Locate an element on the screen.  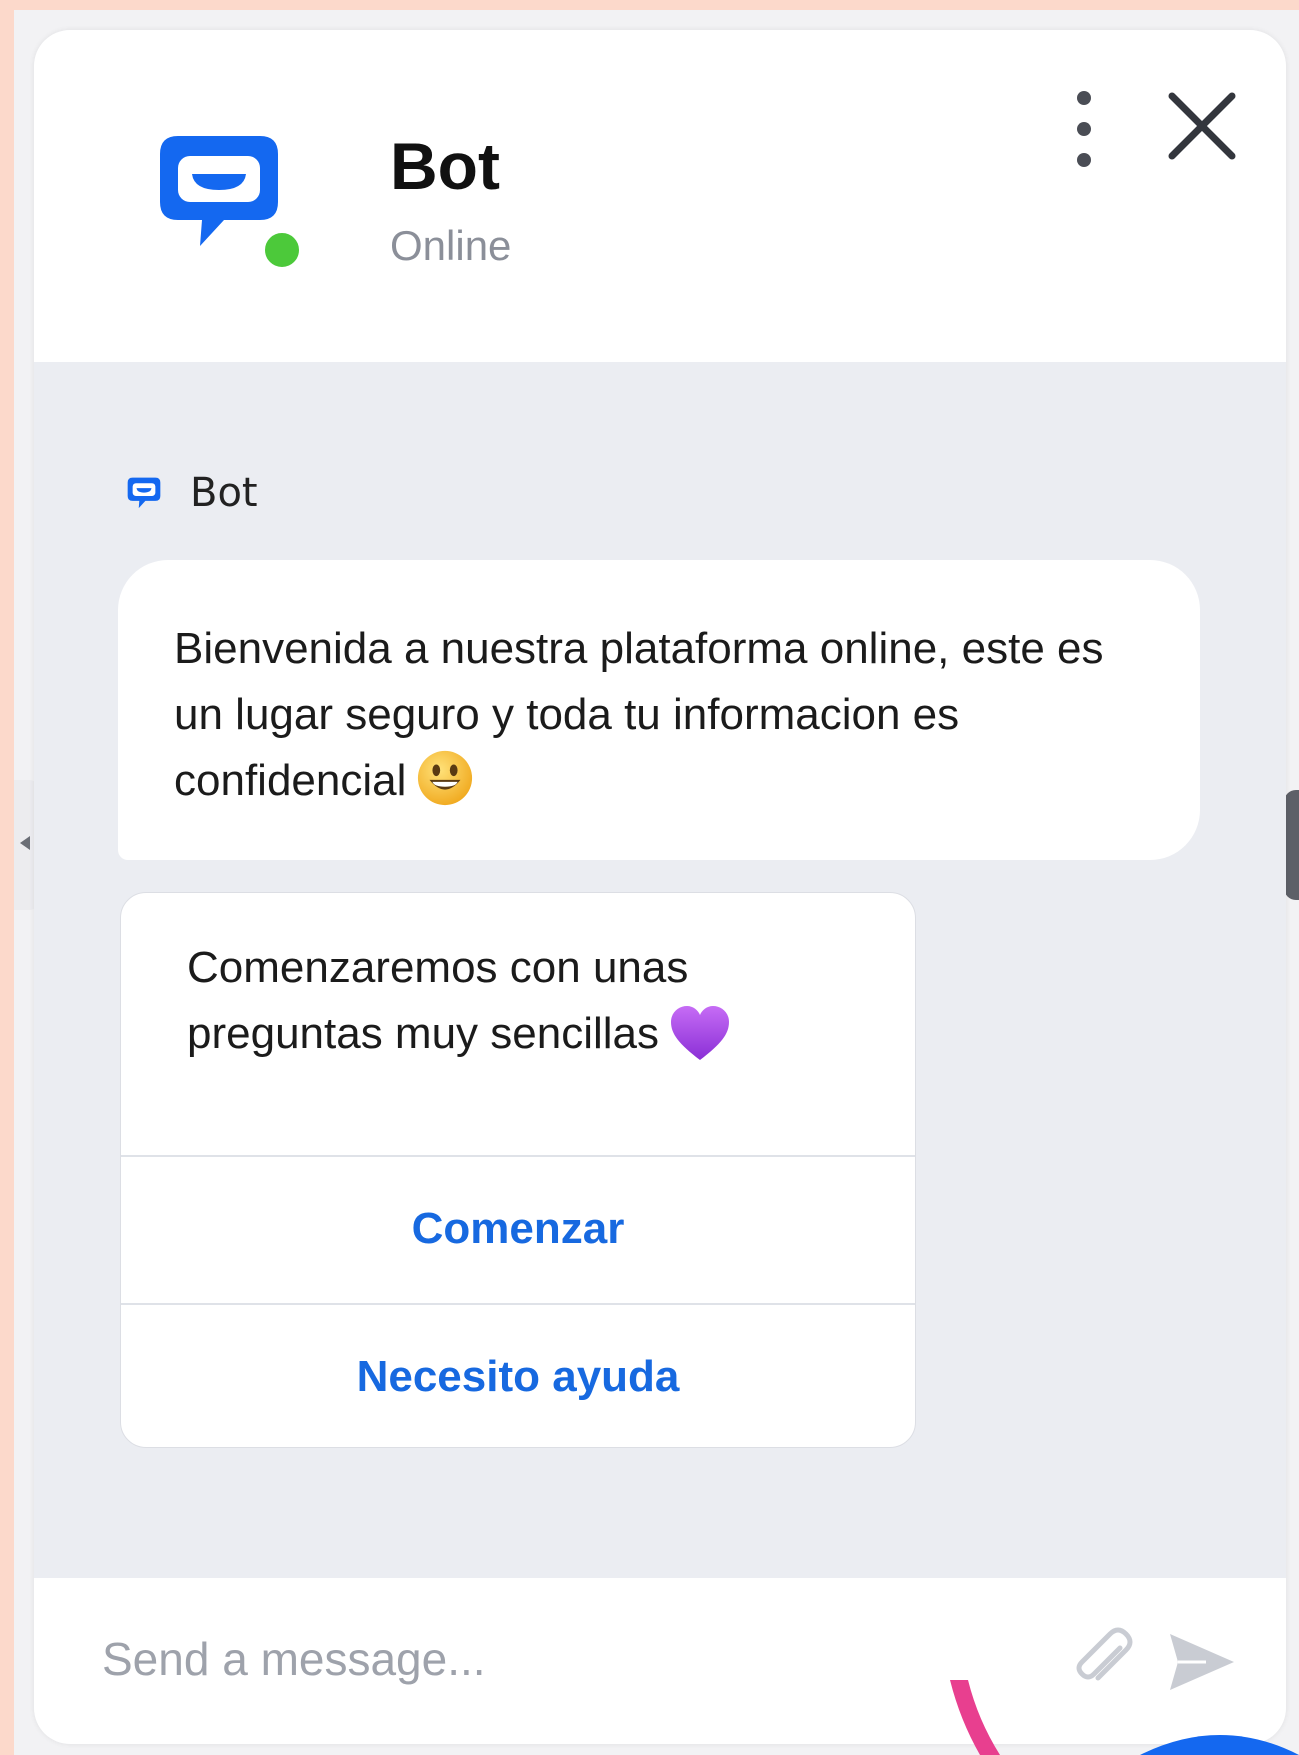
chevron-left-icon is located at coordinates (25, 843).